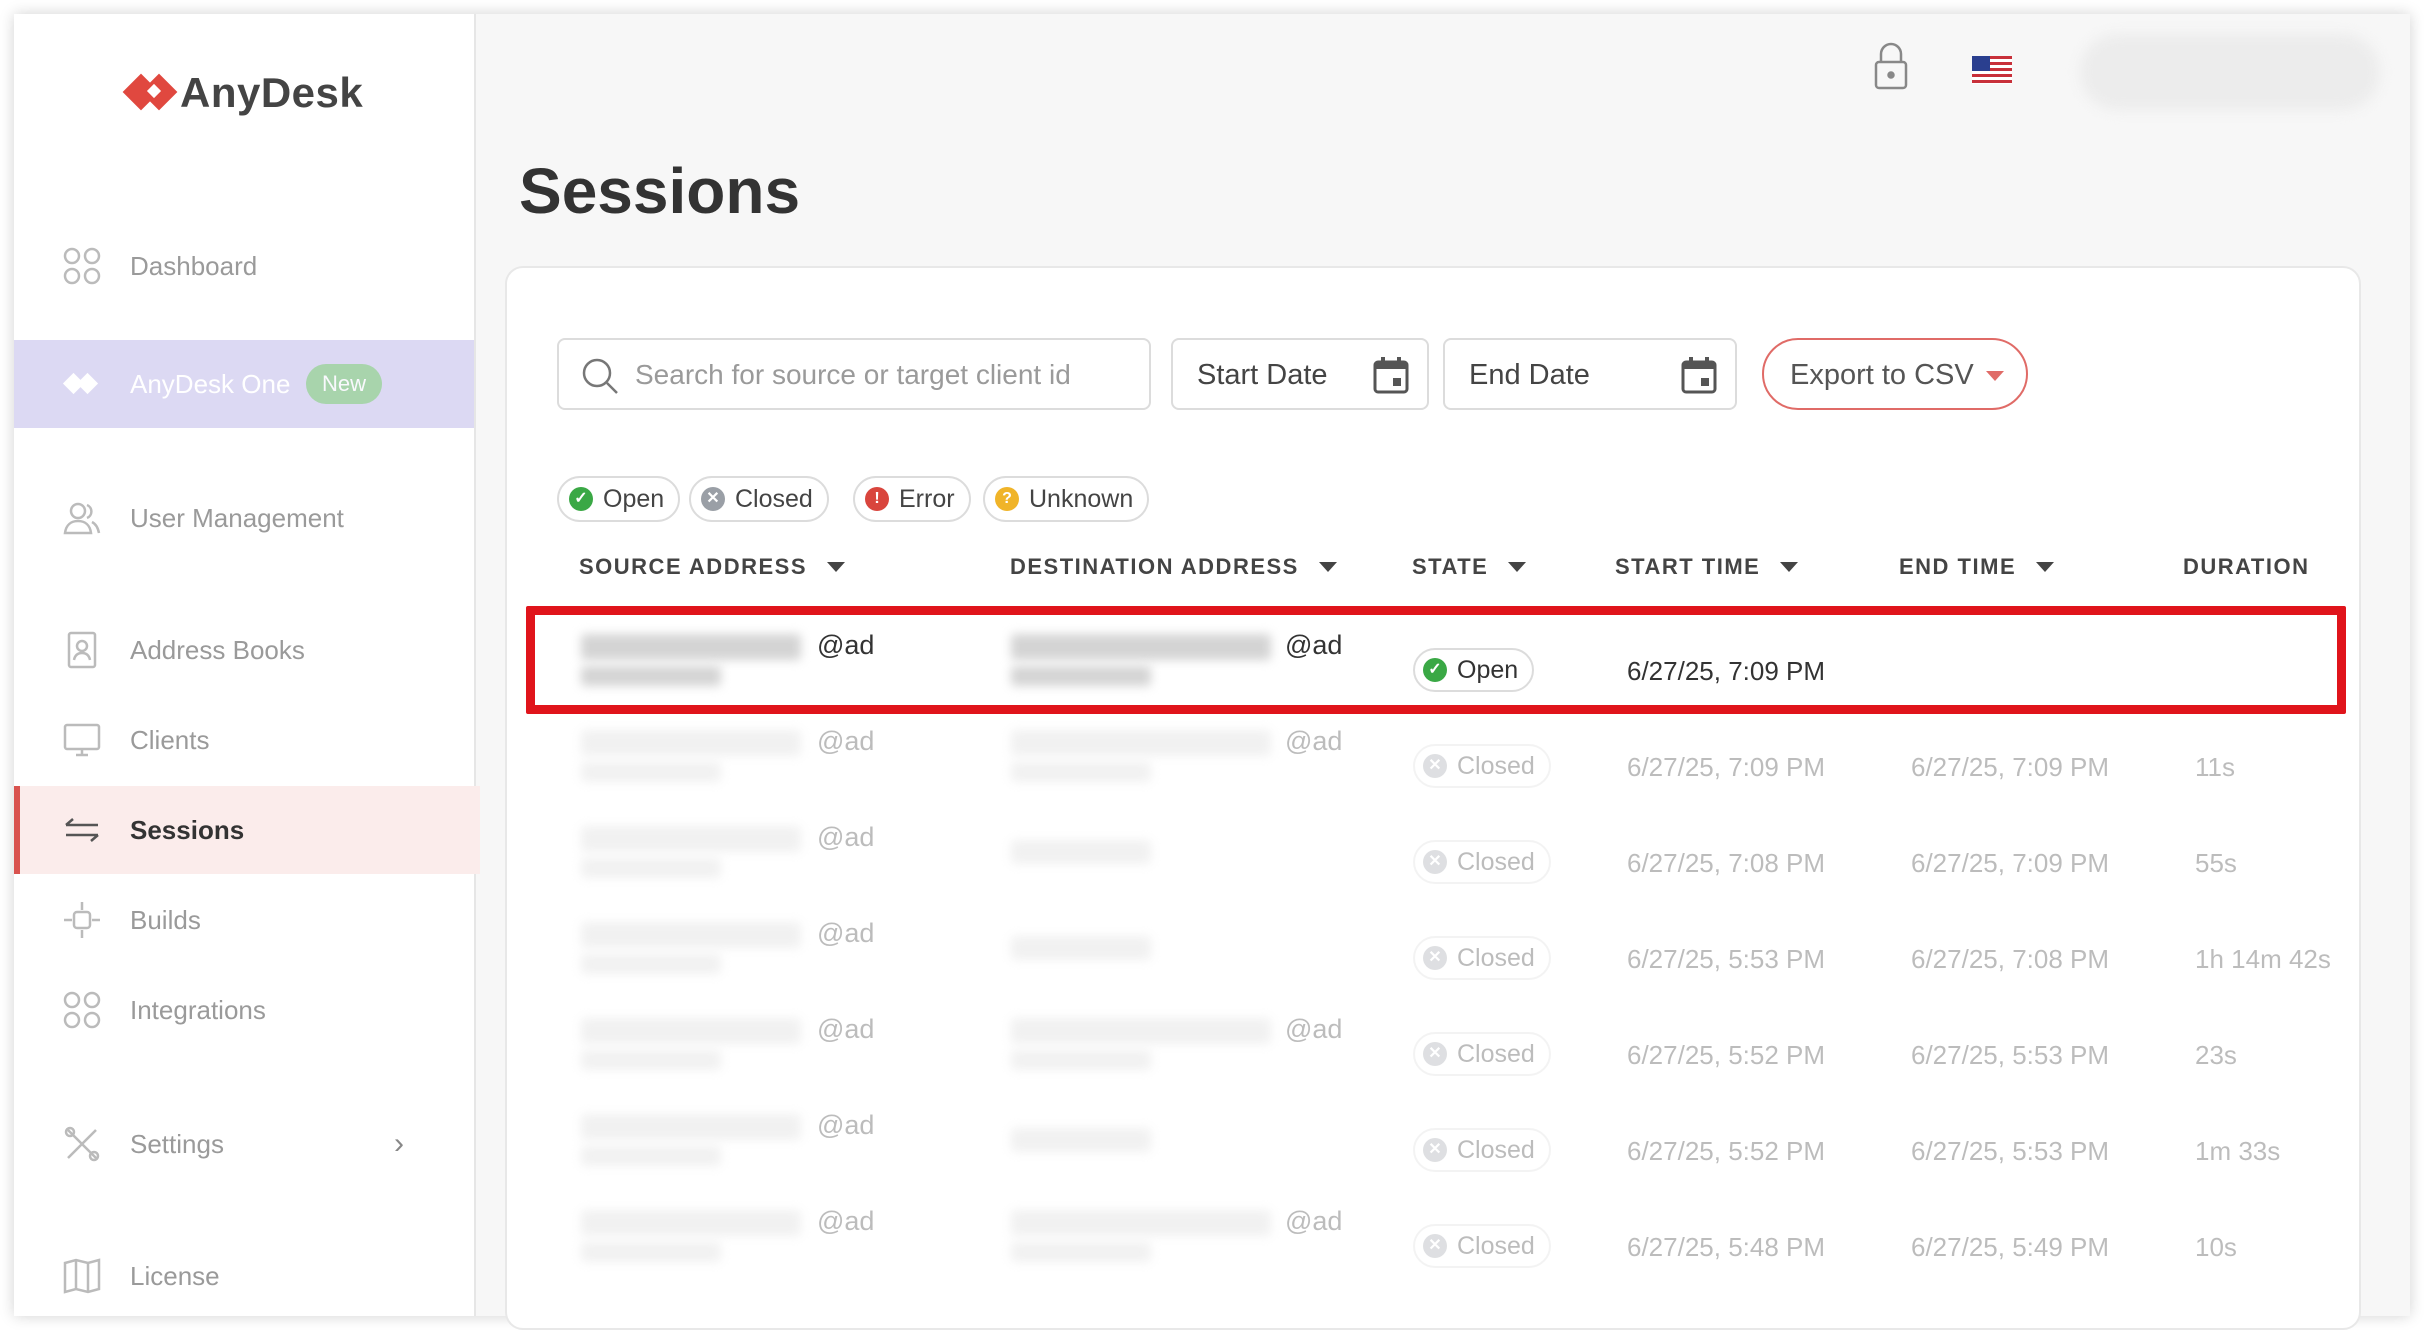 This screenshot has width=2424, height=1330. I want to click on users-icon, so click(82, 518).